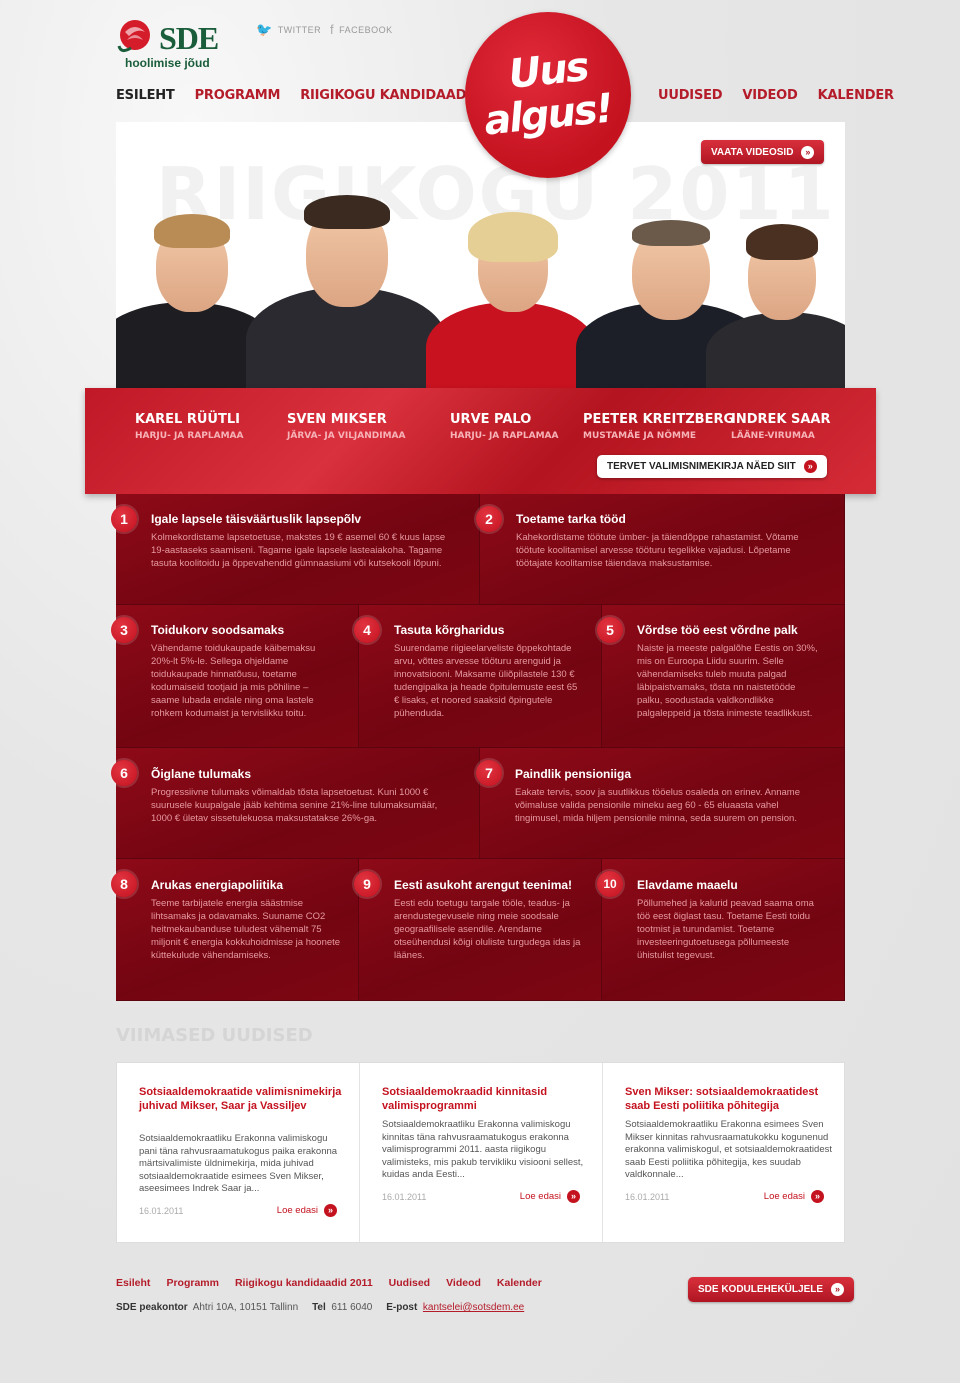 The image size is (960, 1383). I want to click on candidate-region: JÄRVA- JA VILJANDIMAA, so click(346, 436).